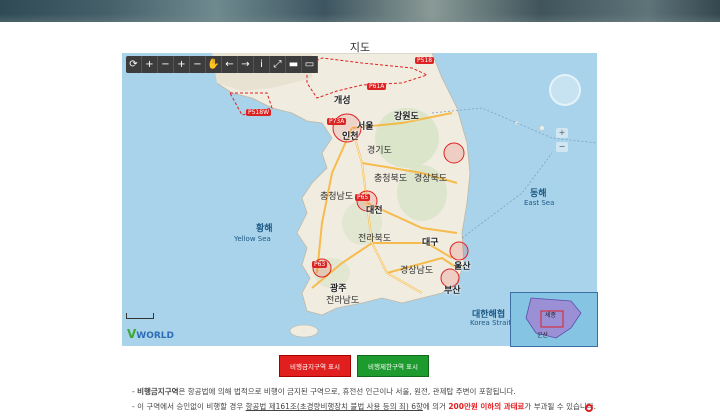 This screenshot has height=420, width=720. I want to click on minimap-label: 군산, so click(543, 335).